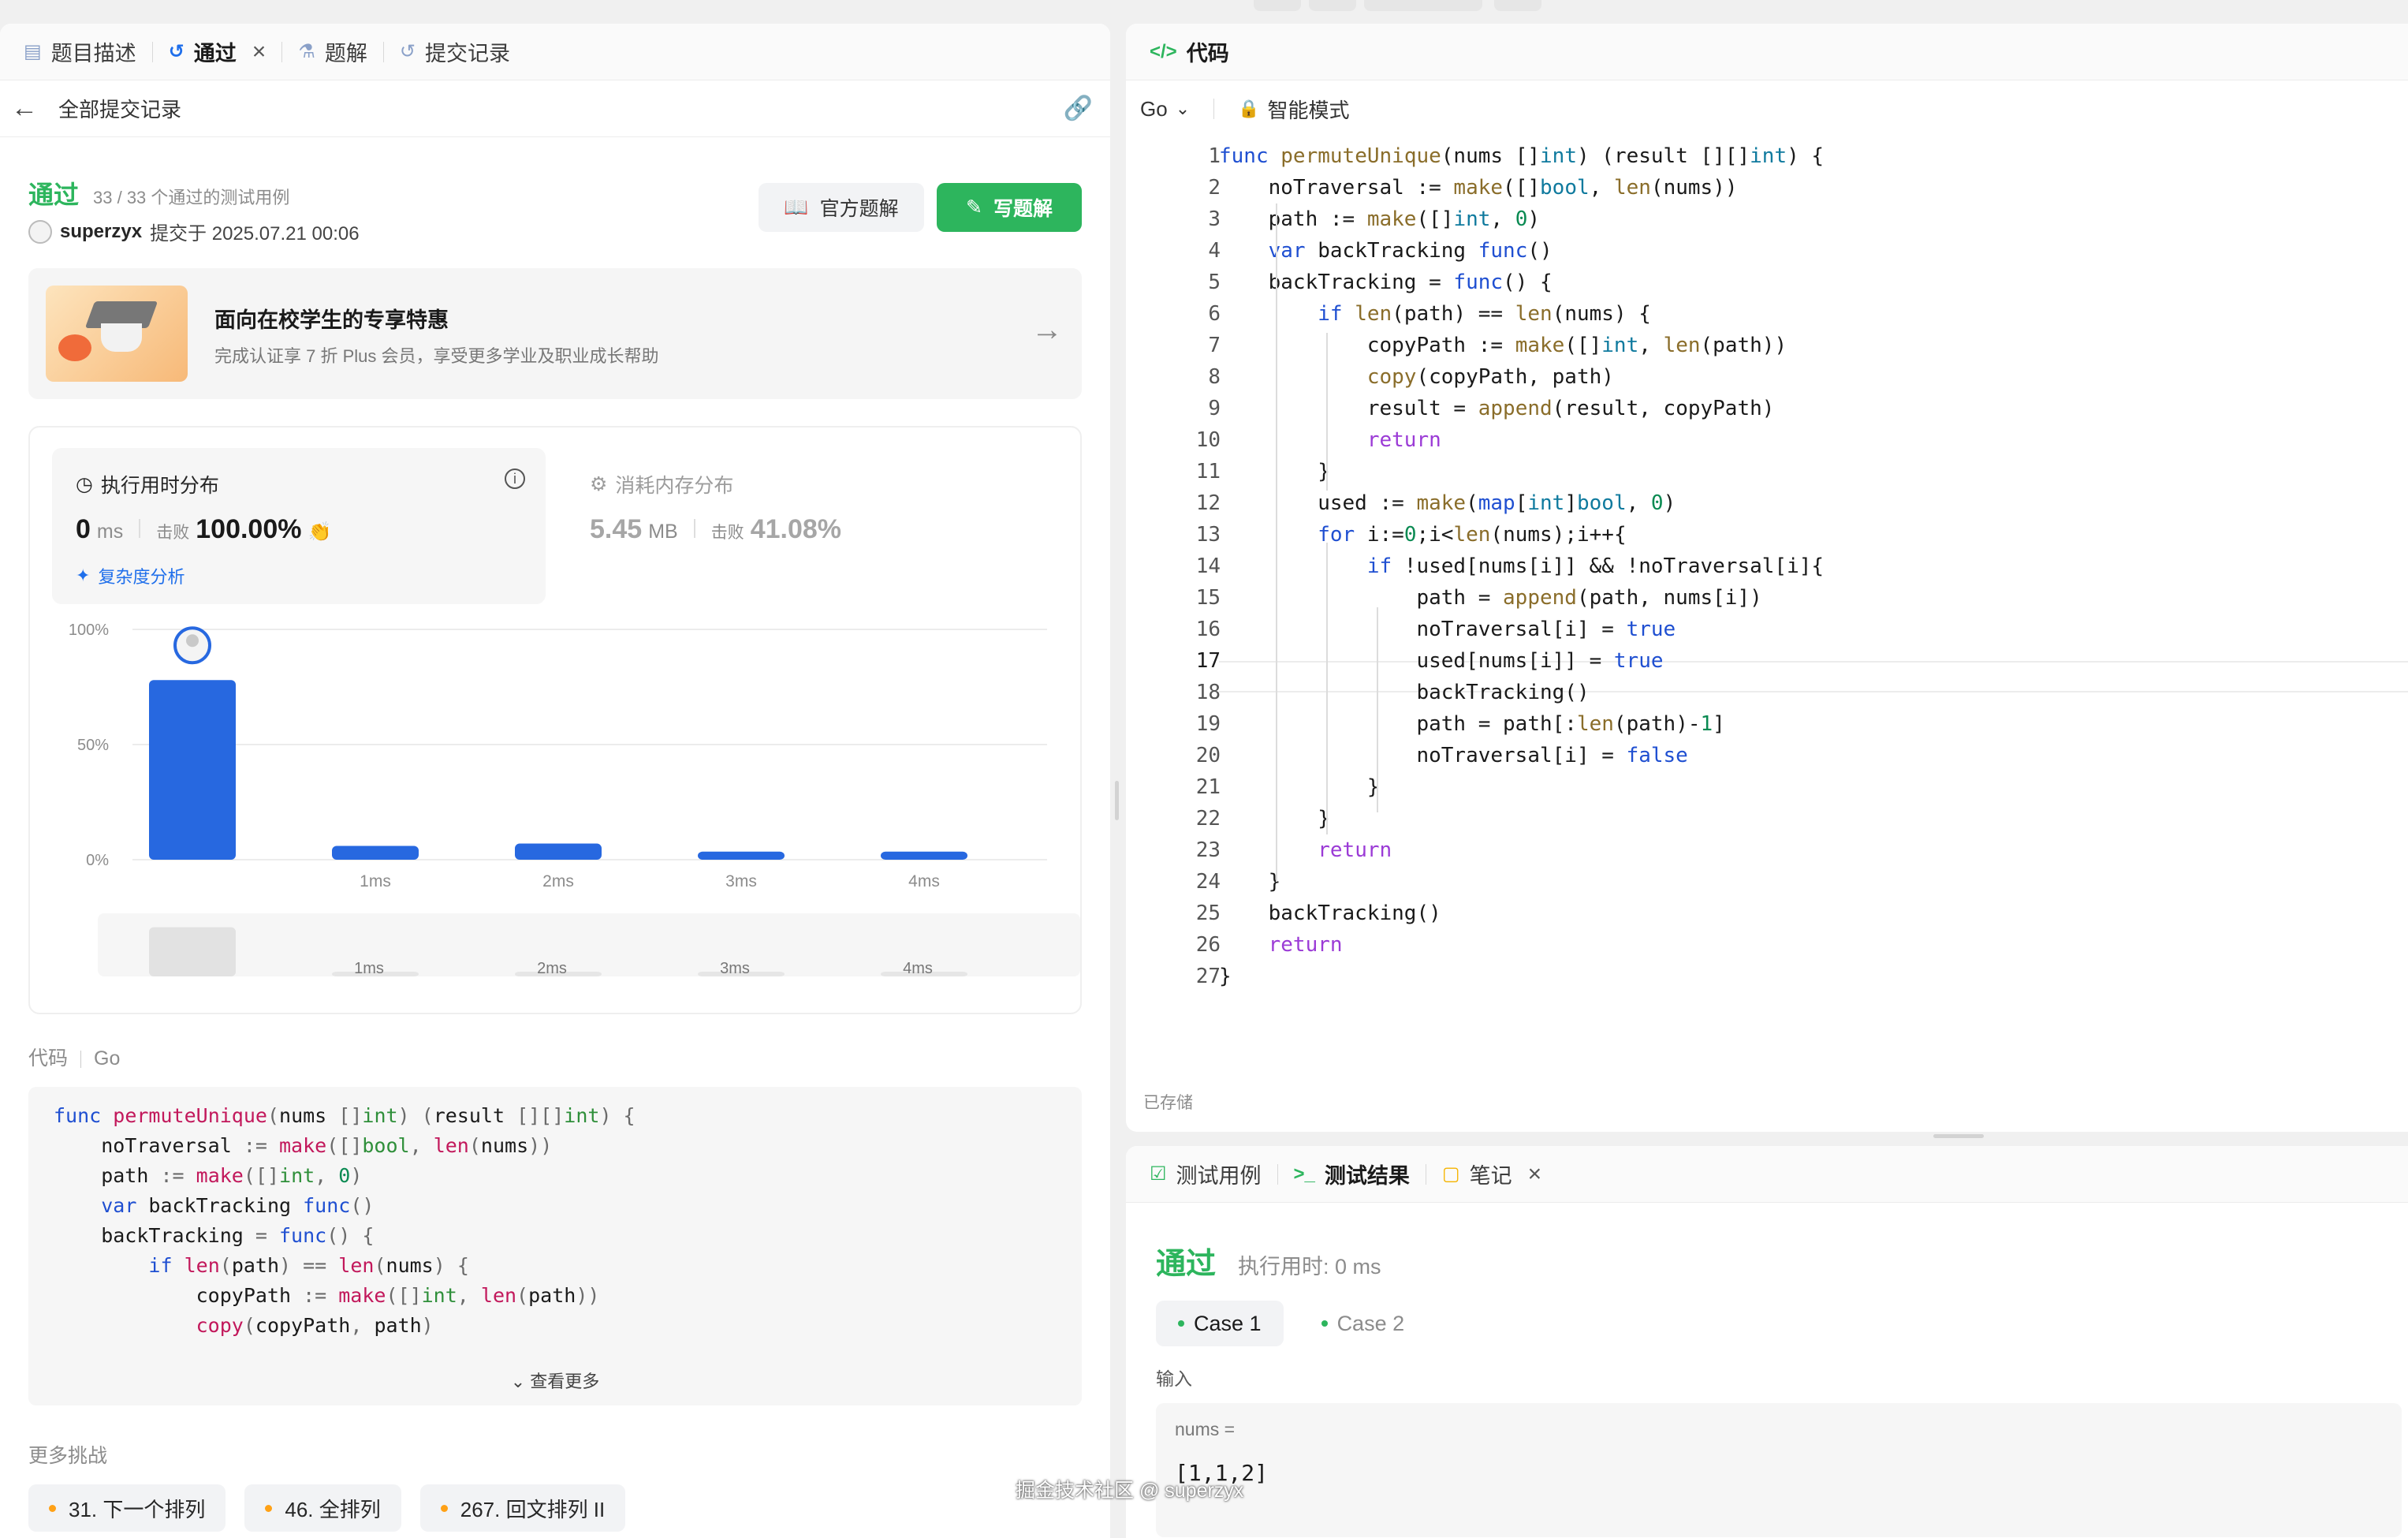 This screenshot has height=1538, width=2408. I want to click on write-solution-button: ✎ 写题解, so click(1009, 207).